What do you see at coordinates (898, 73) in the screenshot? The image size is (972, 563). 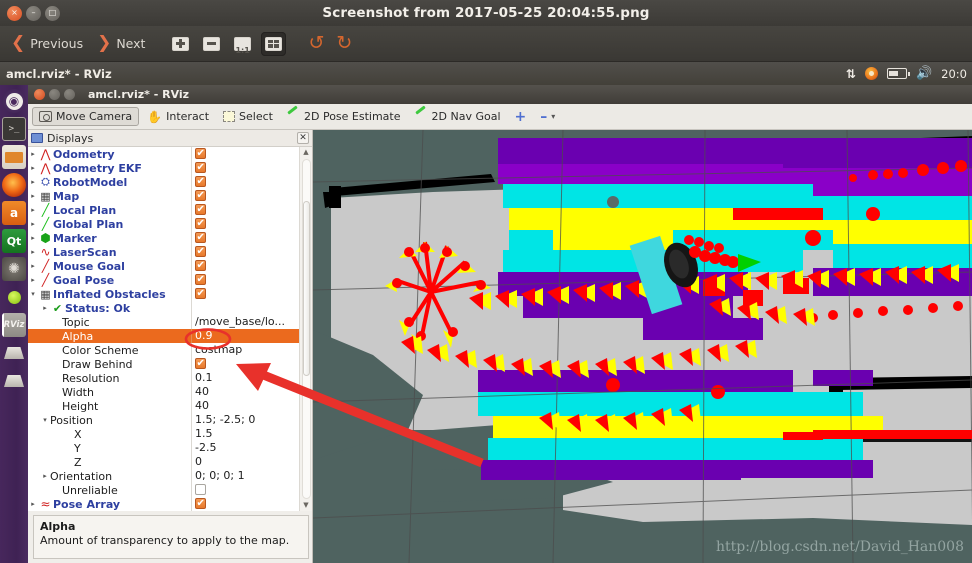 I see `battery-icon` at bounding box center [898, 73].